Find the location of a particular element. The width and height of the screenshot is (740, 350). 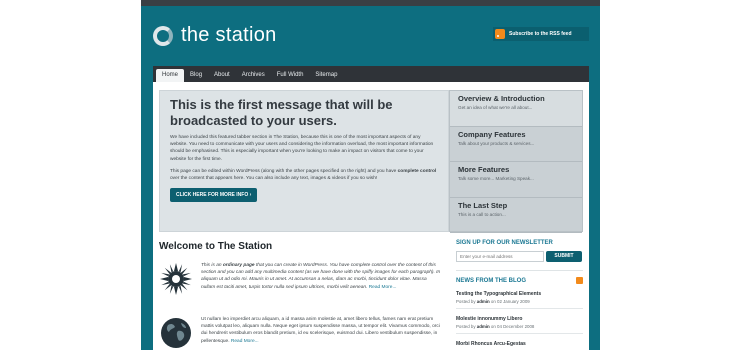

rss-subscribe-button: Subscribe to the RSS feed is located at coordinates (541, 34).